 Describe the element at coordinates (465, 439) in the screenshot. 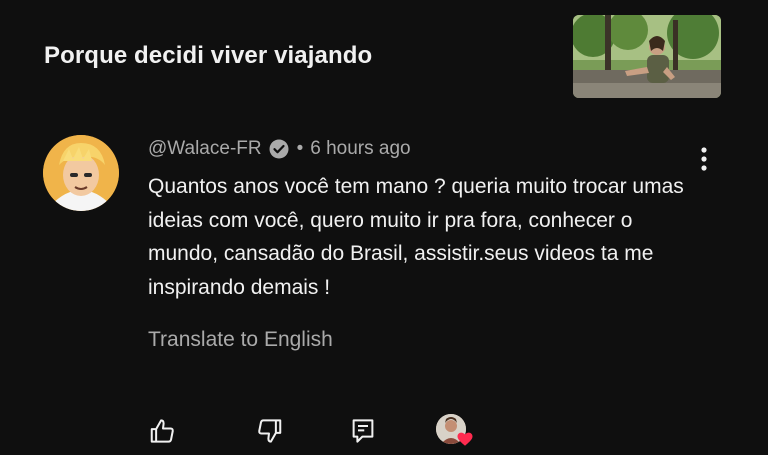

I see `heart-icon` at that location.